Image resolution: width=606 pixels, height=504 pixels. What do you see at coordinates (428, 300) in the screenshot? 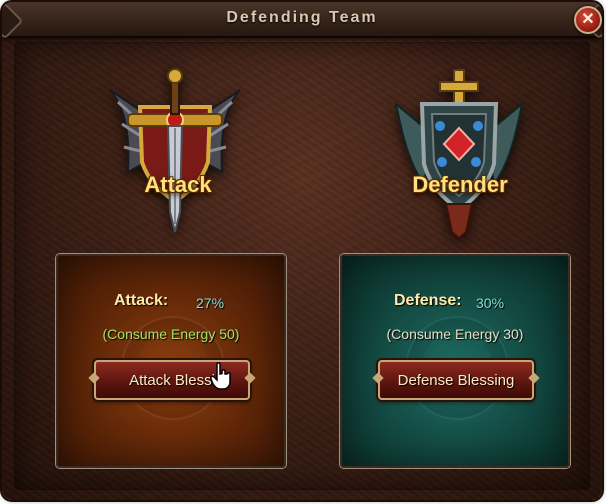
I see `defense-stat-label: Defense:` at bounding box center [428, 300].